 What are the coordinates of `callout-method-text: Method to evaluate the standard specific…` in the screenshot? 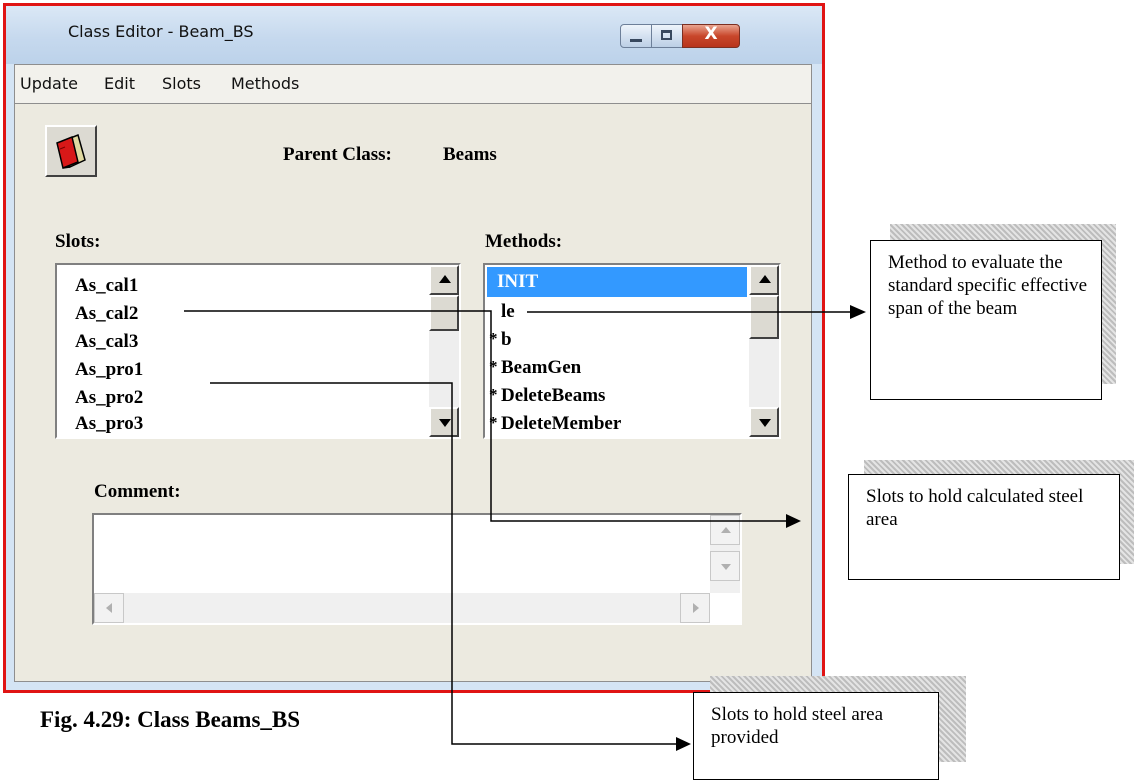 It's located at (988, 285).